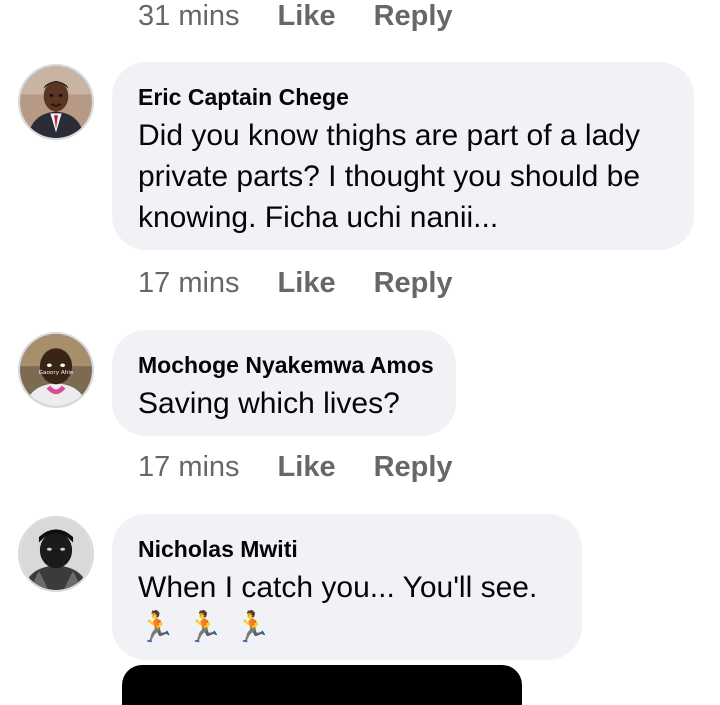 The width and height of the screenshot is (720, 705). Describe the element at coordinates (347, 549) in the screenshot. I see `comment-author: Nicholas Mwiti` at that location.